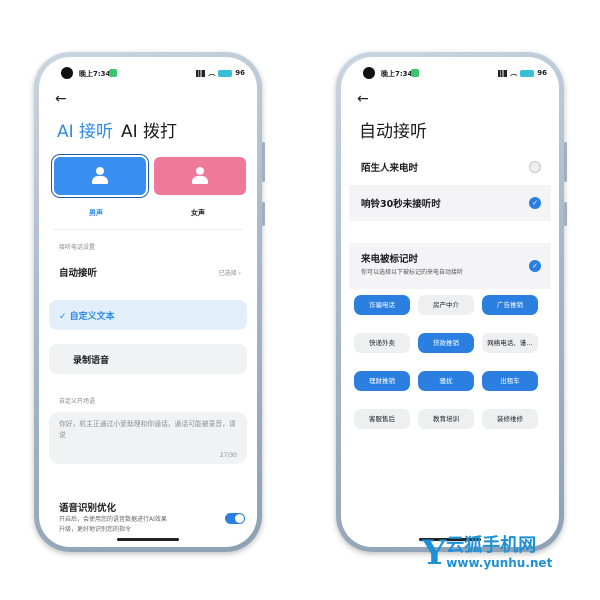 Image resolution: width=600 pixels, height=600 pixels. What do you see at coordinates (95, 529) in the screenshot?
I see `speech-desc-line: 升级，更好地识别您的指令` at bounding box center [95, 529].